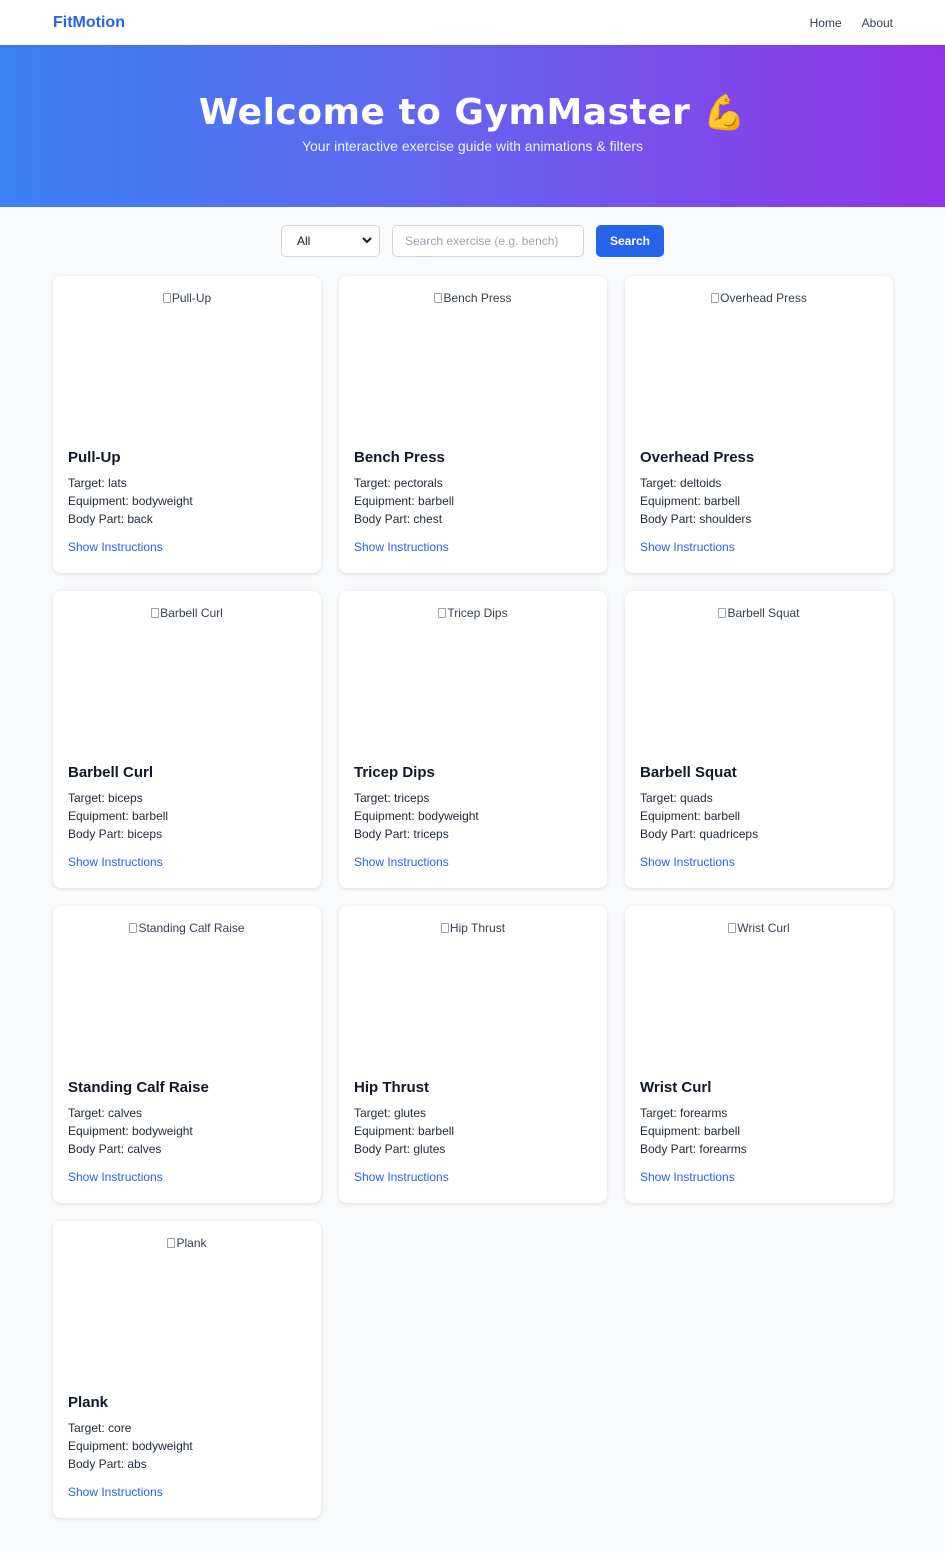 The image size is (945, 1553). I want to click on body-part-select: All, so click(330, 241).